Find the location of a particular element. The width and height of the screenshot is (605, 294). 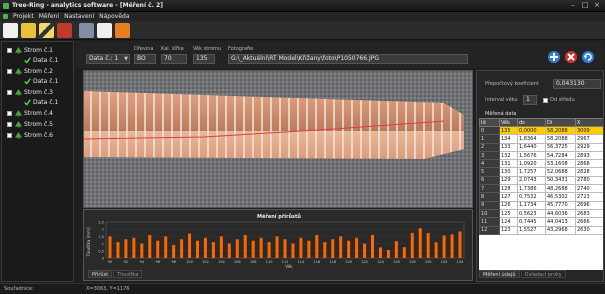

table-cell: 1,7386 is located at coordinates (531, 189).